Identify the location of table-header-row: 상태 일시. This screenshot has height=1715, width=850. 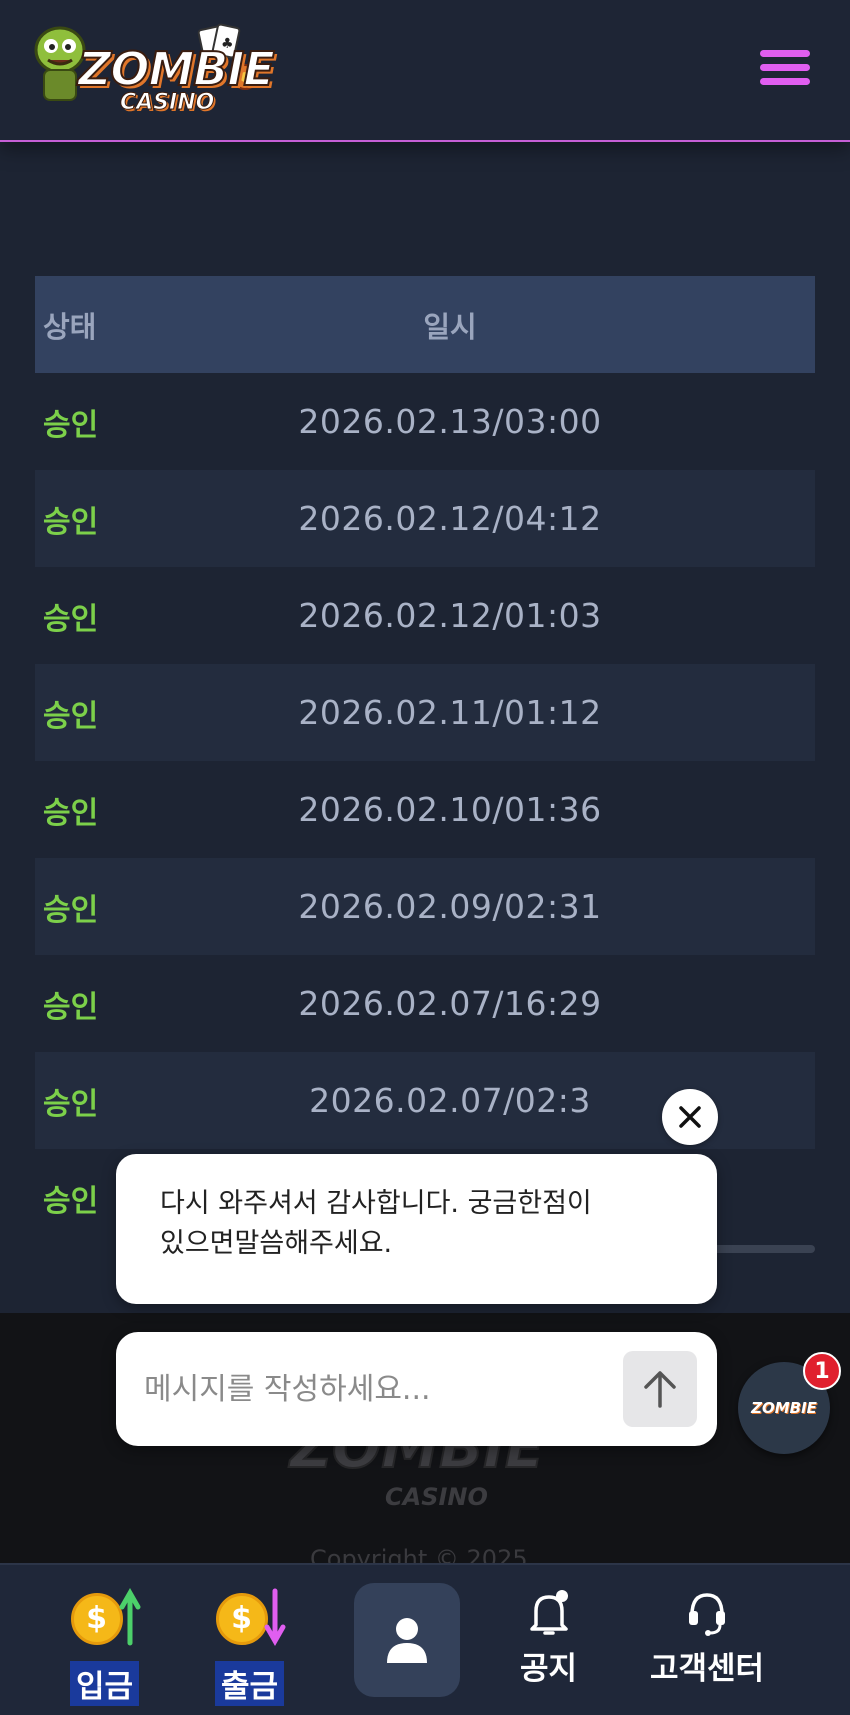
(425, 324).